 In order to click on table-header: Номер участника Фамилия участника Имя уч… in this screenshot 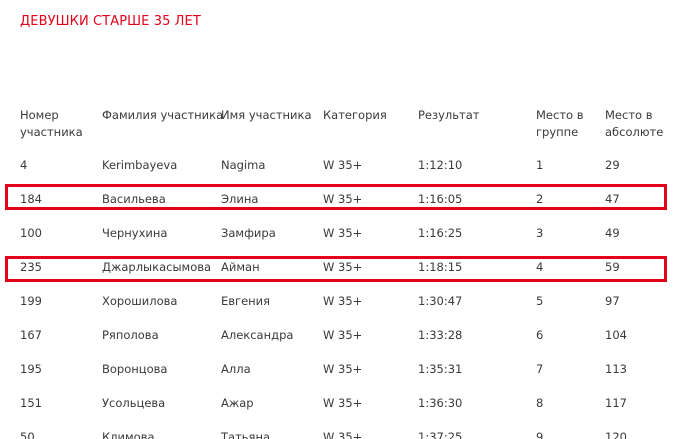, I will do `click(342, 127)`.